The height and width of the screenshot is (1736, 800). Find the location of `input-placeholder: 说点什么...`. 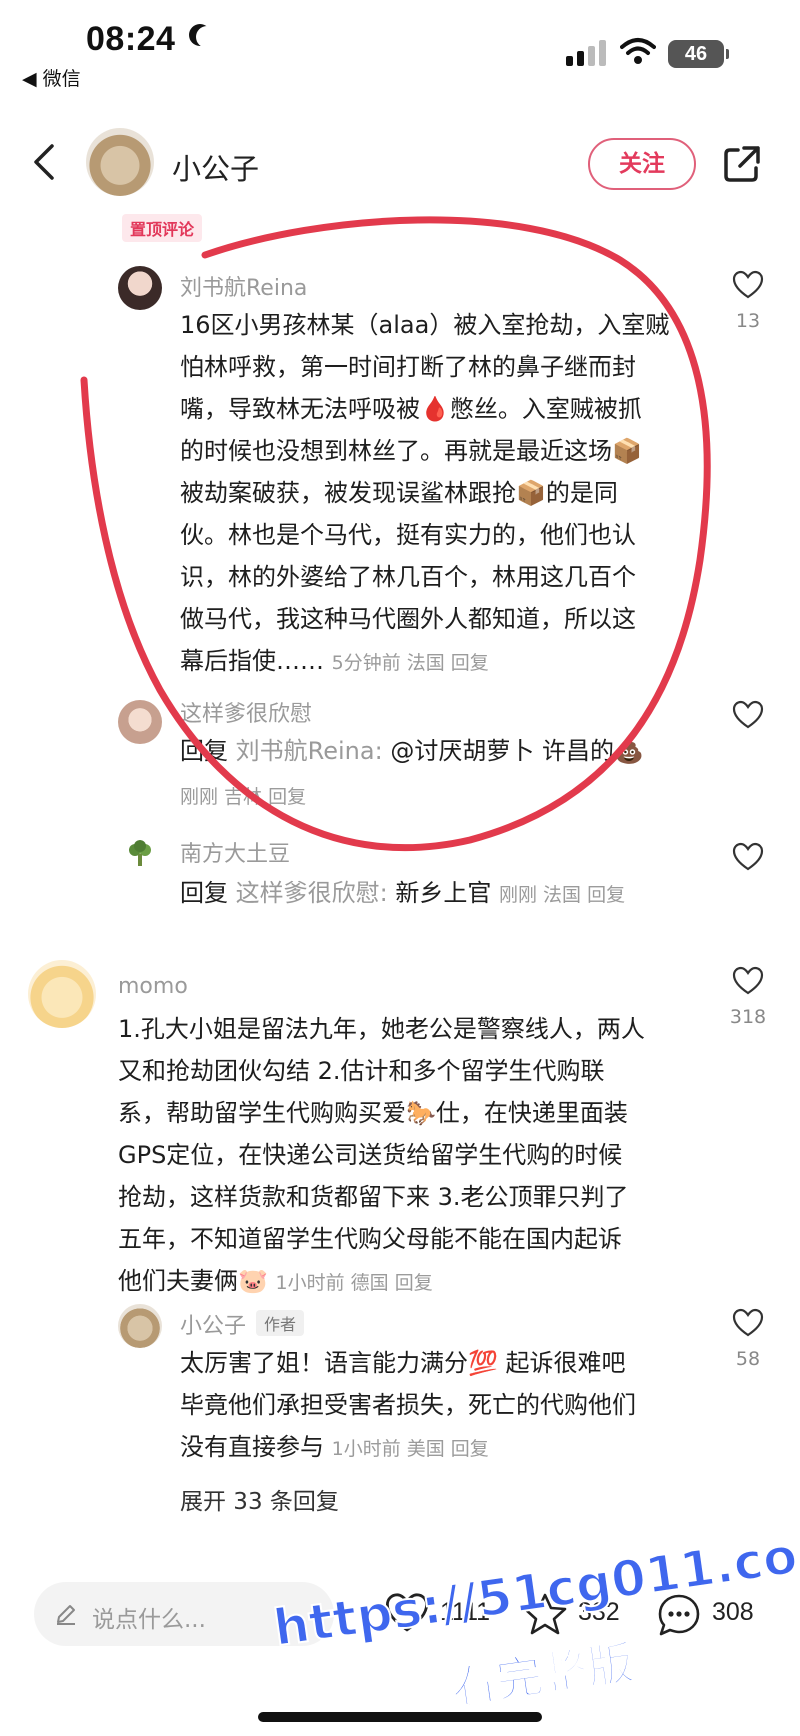

input-placeholder: 说点什么... is located at coordinates (149, 1620).